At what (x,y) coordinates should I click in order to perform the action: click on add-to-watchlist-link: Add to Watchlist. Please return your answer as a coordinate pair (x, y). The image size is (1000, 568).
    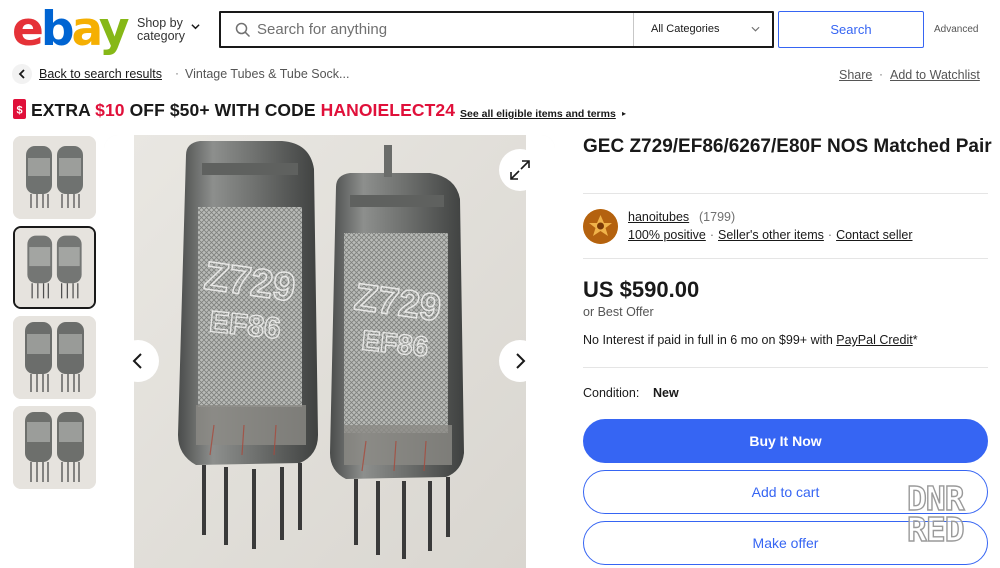
    Looking at the image, I should click on (935, 75).